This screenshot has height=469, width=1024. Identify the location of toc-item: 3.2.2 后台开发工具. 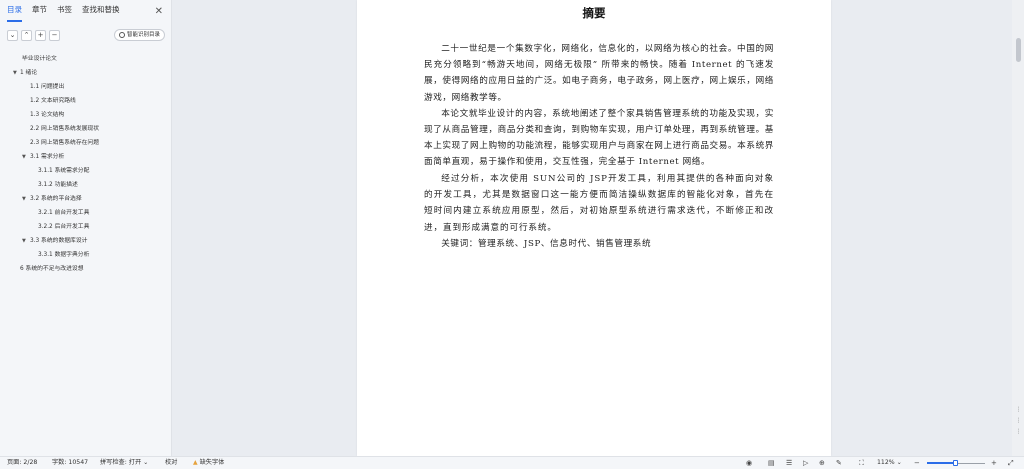
(85, 227).